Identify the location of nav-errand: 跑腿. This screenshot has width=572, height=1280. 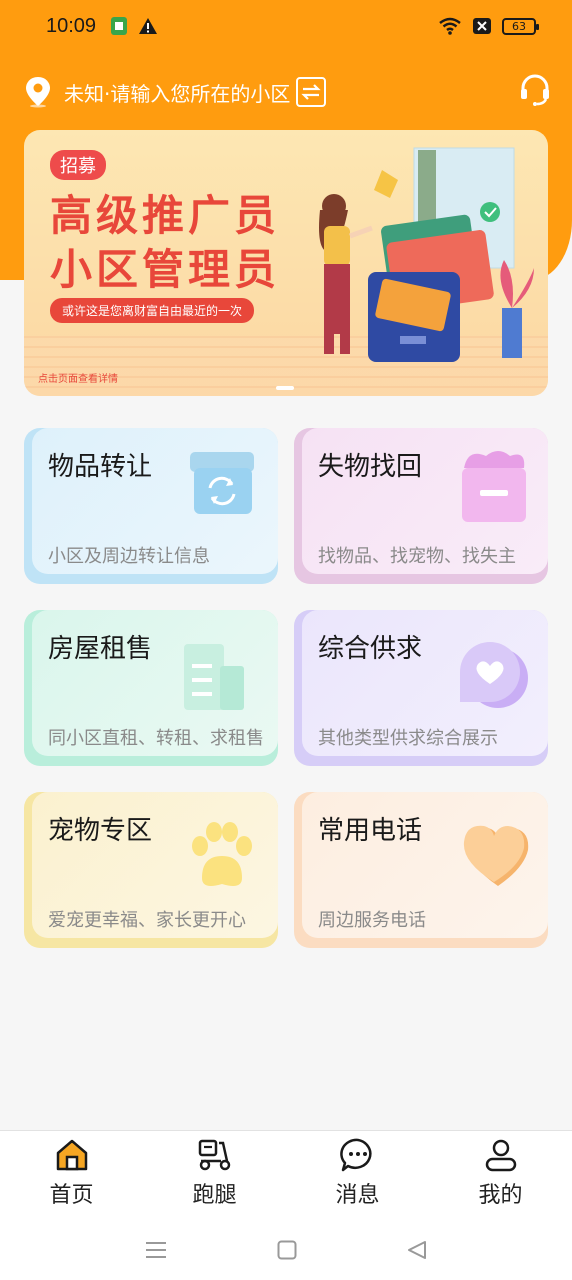
(214, 1175).